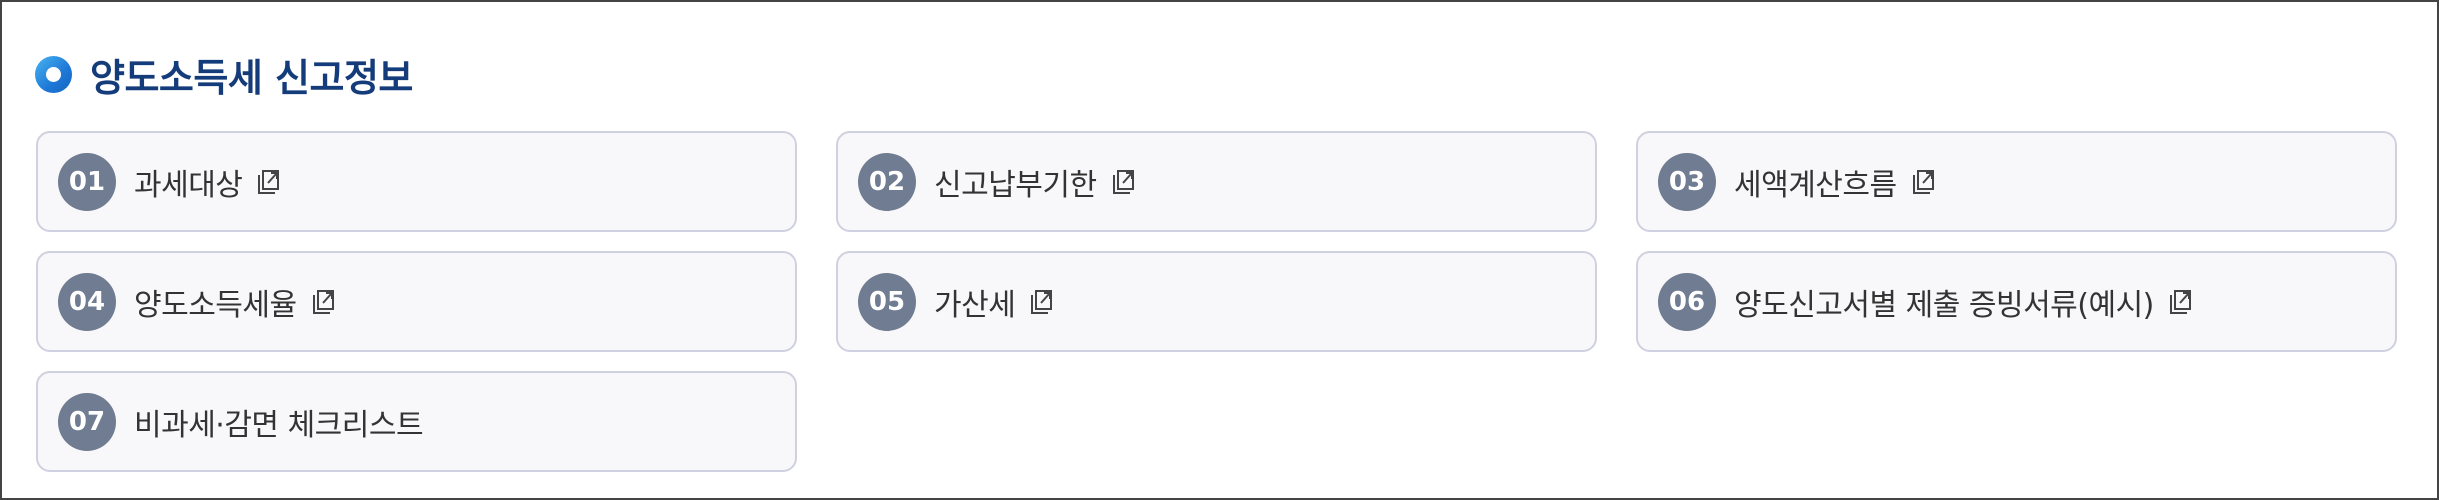 This screenshot has height=500, width=2439. What do you see at coordinates (2016, 181) in the screenshot?
I see `link-card-03: 03 세액계산흐름` at bounding box center [2016, 181].